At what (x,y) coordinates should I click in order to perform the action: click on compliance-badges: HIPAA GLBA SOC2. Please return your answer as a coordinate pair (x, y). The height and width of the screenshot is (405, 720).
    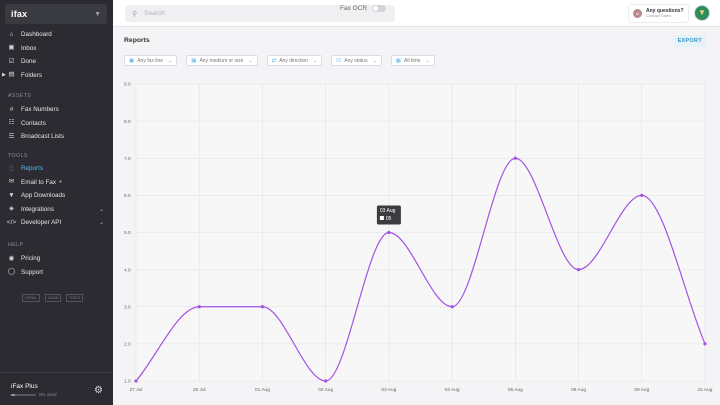
    Looking at the image, I should click on (53, 298).